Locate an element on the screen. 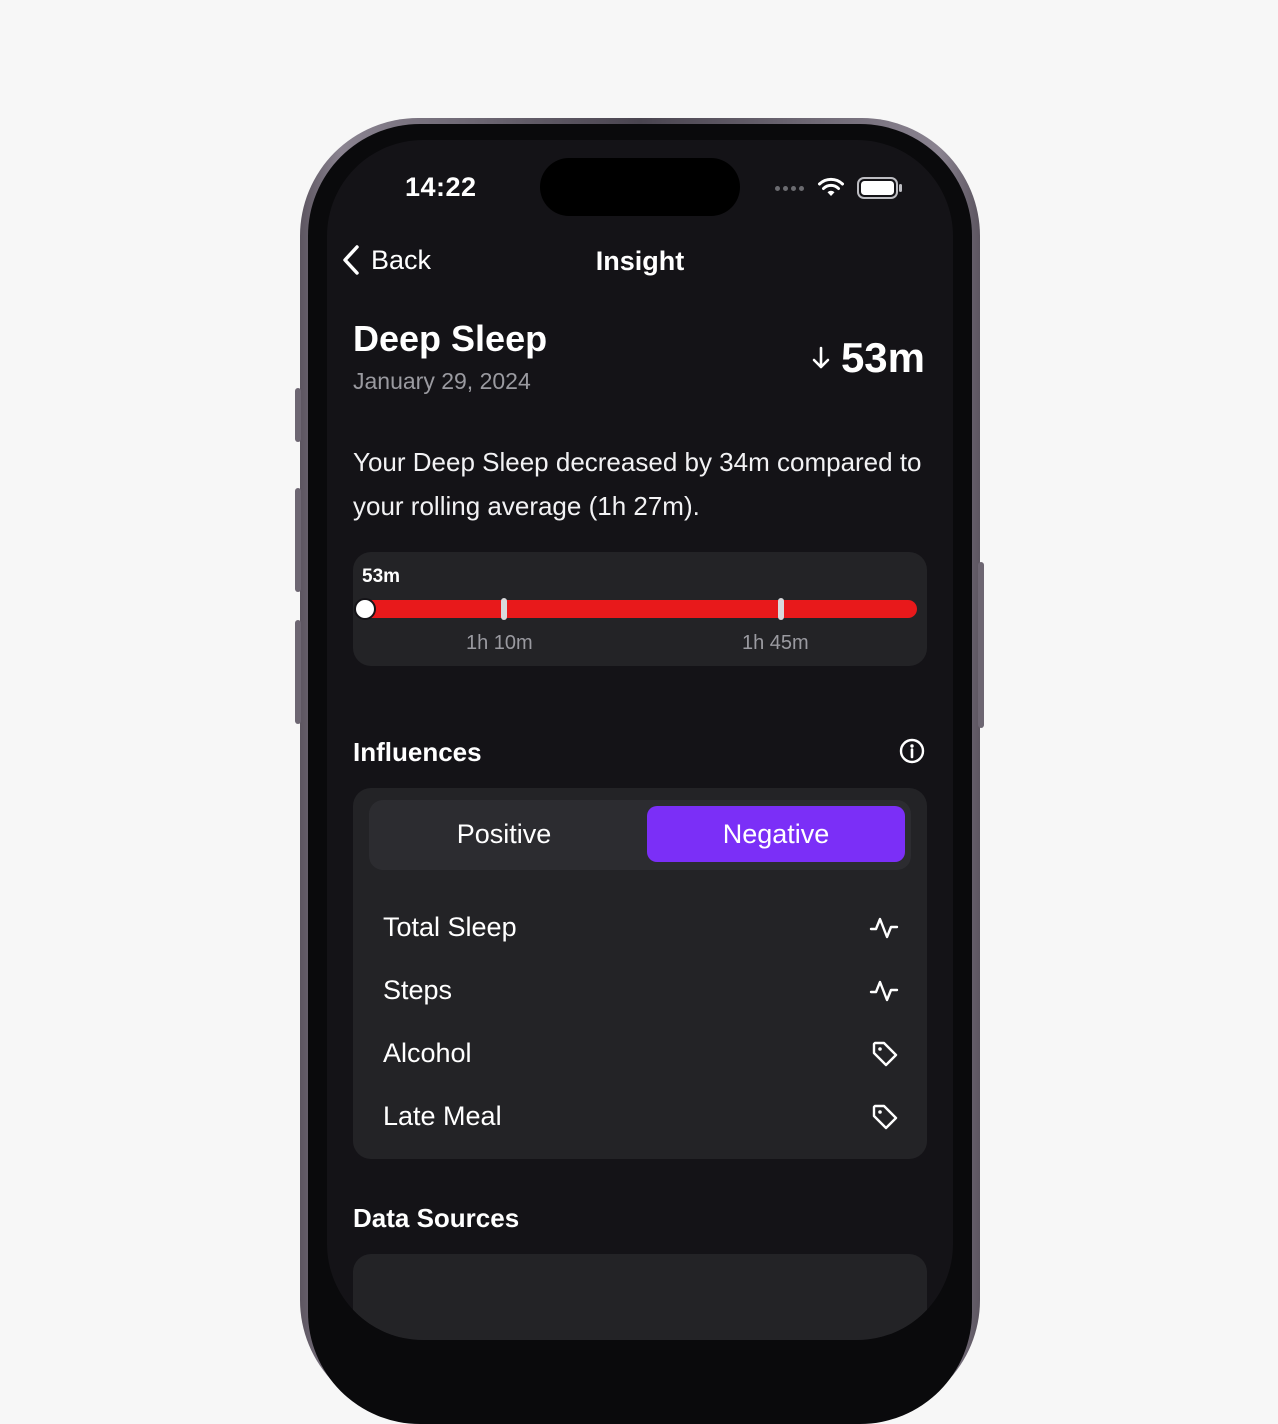 Image resolution: width=1278 pixels, height=1424 pixels. influence-list: Total Sleep Steps Alcohol Late Meal is located at coordinates (640, 1022).